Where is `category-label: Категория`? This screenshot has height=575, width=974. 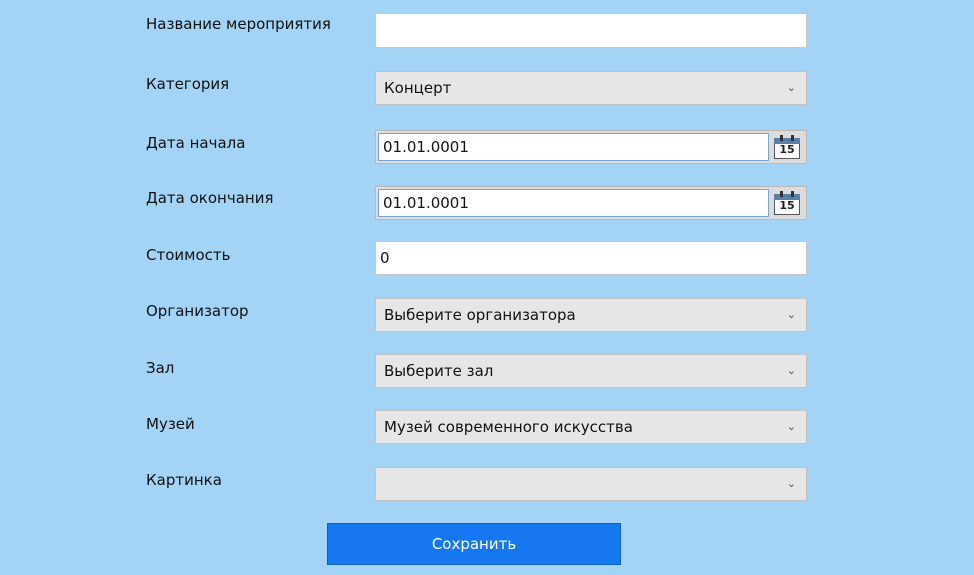
category-label: Категория is located at coordinates (188, 84).